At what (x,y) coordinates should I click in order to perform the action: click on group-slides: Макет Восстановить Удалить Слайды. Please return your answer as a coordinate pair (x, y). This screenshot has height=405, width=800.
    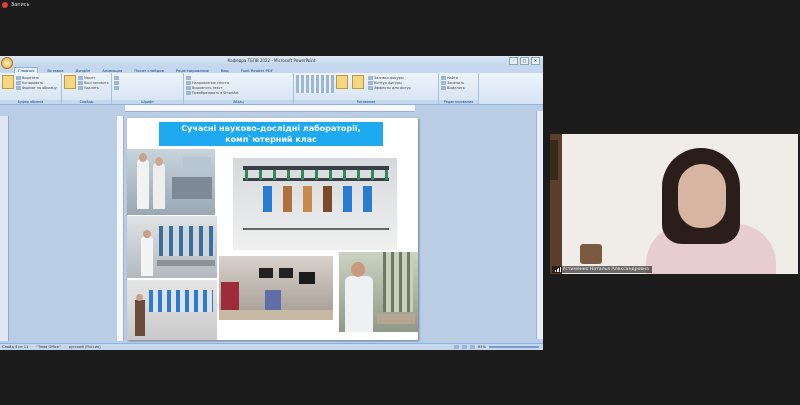
    Looking at the image, I should click on (87, 88).